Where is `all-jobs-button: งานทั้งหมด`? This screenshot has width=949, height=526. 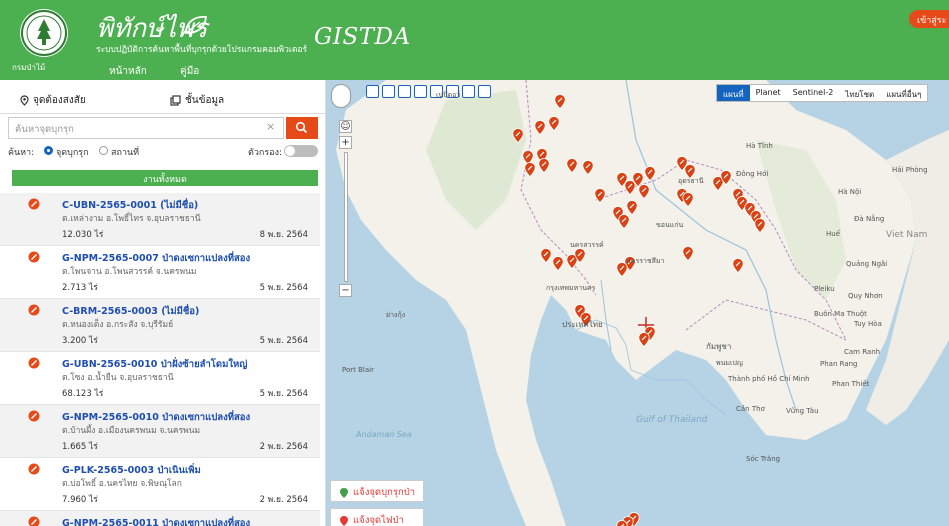 all-jobs-button: งานทั้งหมด is located at coordinates (165, 178).